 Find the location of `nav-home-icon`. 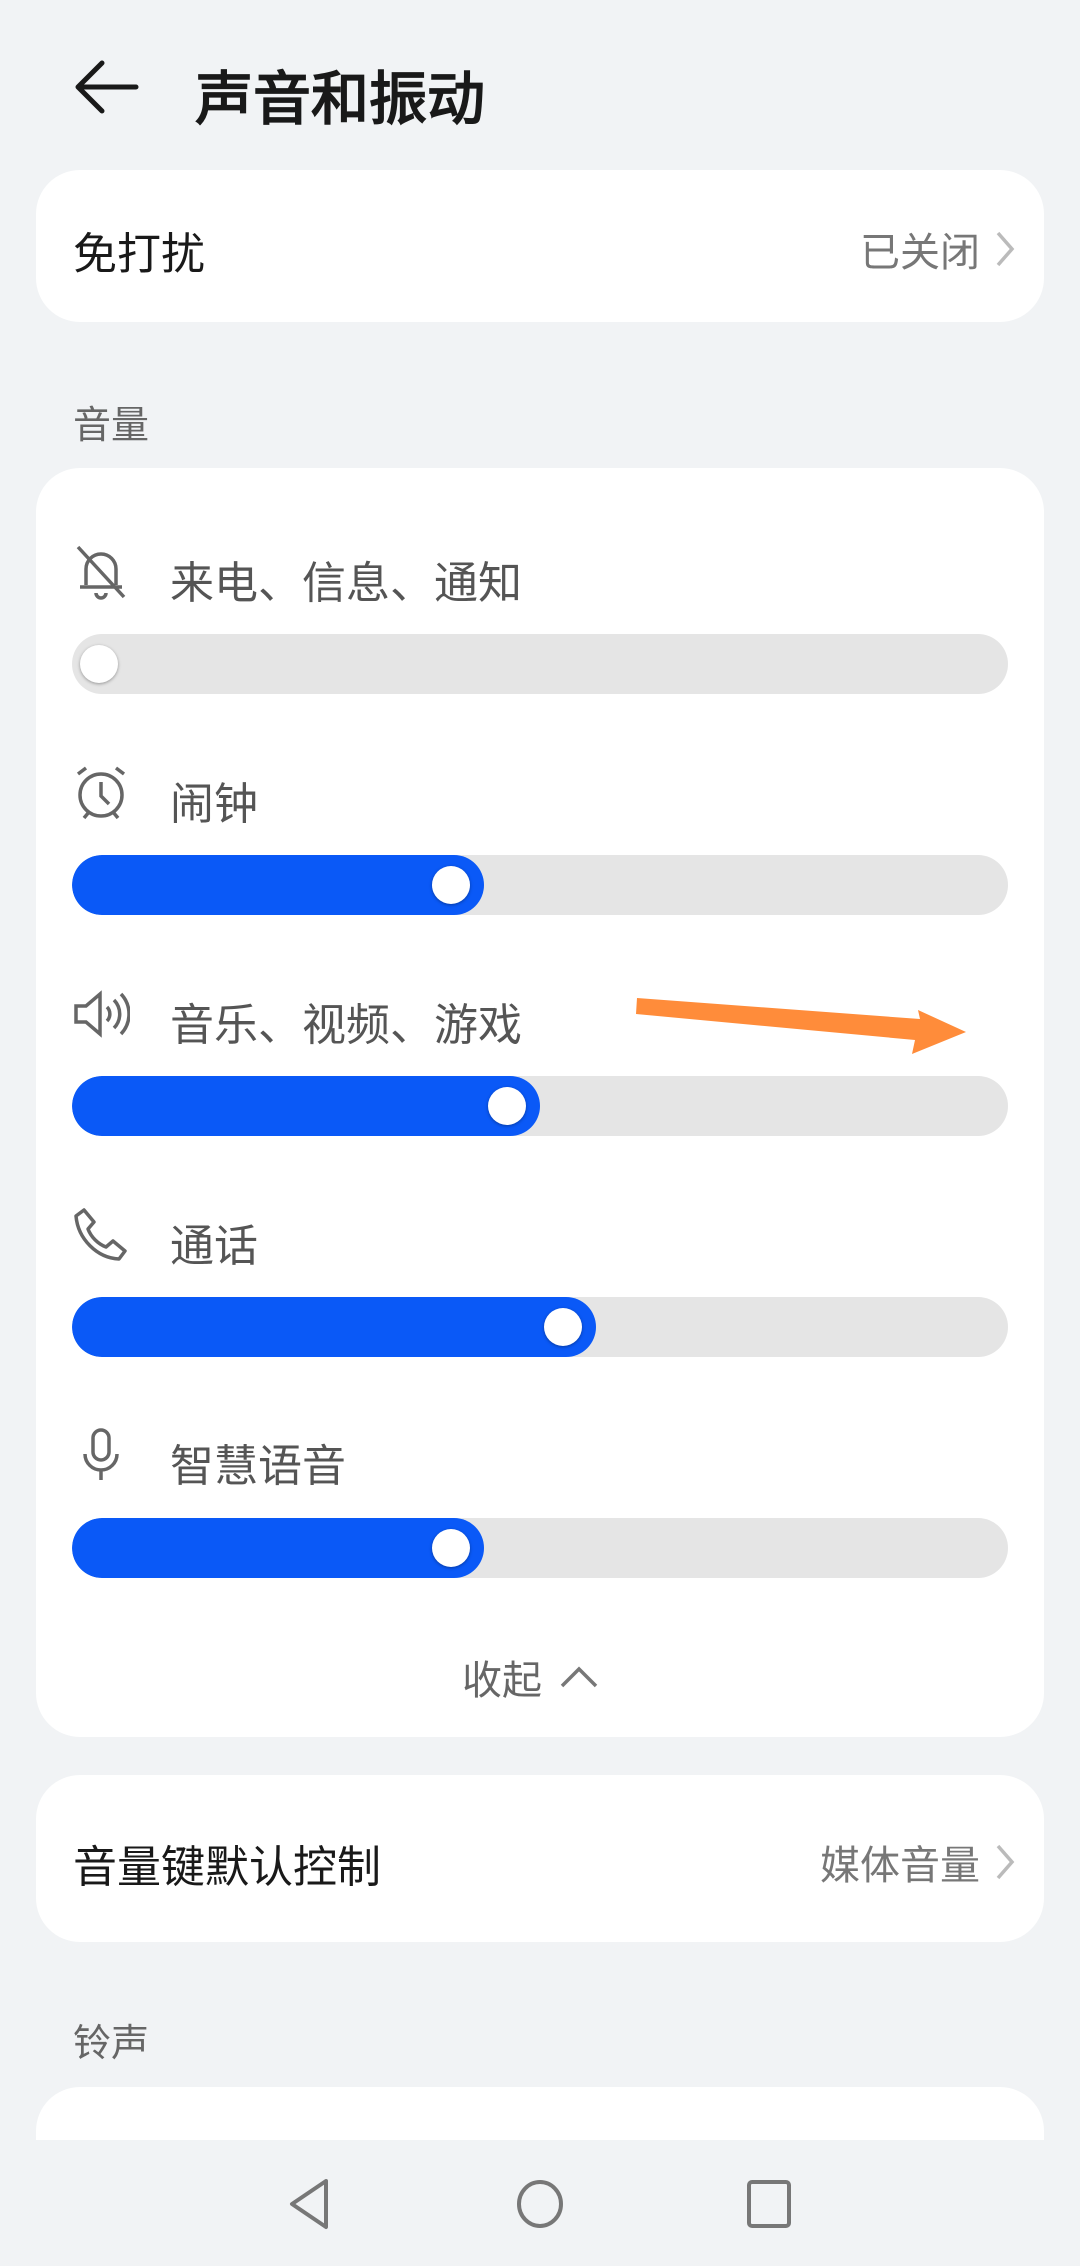

nav-home-icon is located at coordinates (540, 2204).